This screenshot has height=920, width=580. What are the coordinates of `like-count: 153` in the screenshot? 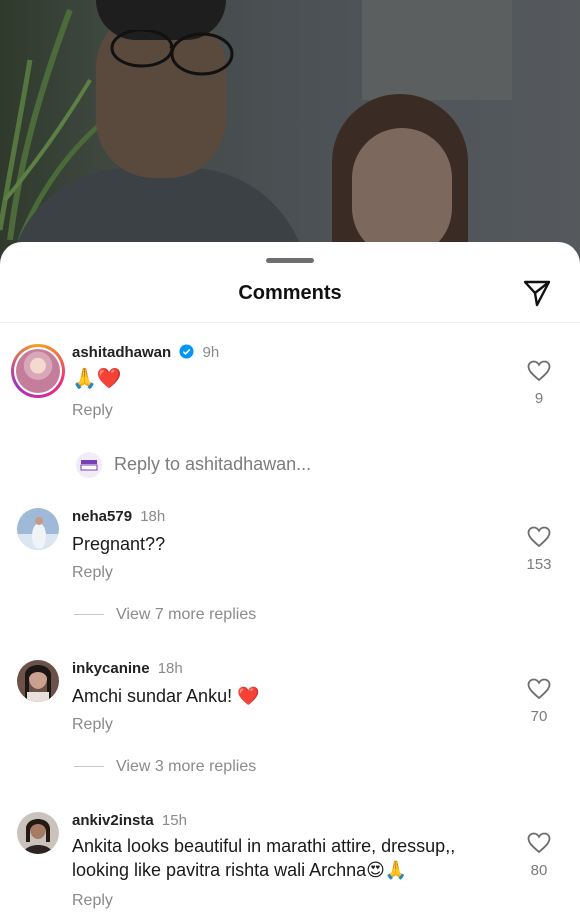 It's located at (539, 564).